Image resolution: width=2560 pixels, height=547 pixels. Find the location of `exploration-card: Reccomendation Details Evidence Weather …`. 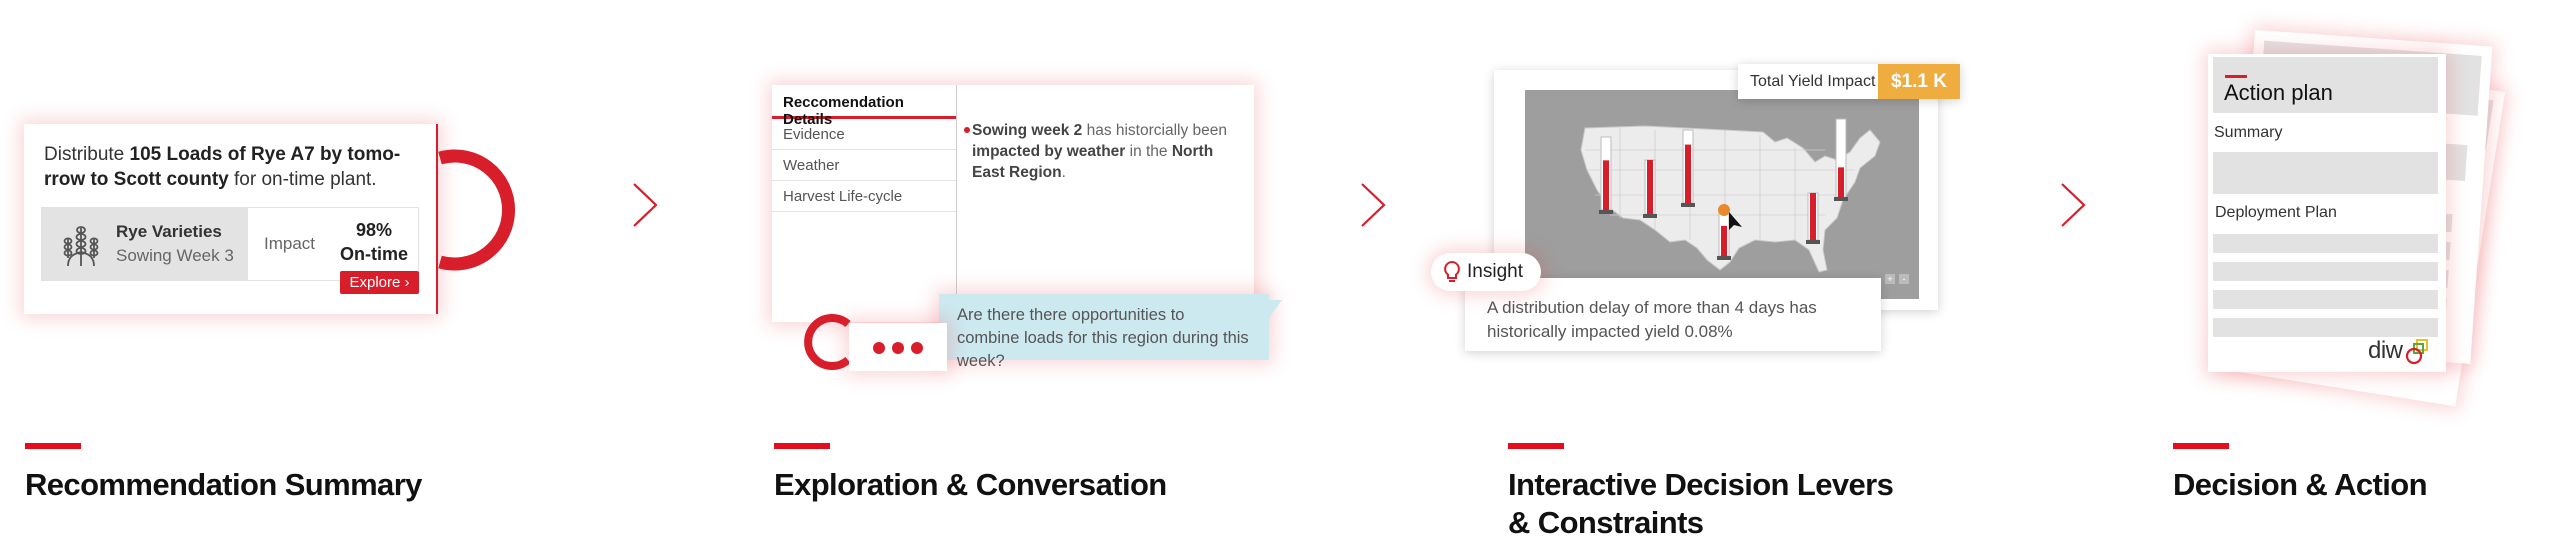

exploration-card: Reccomendation Details Evidence Weather … is located at coordinates (1013, 203).